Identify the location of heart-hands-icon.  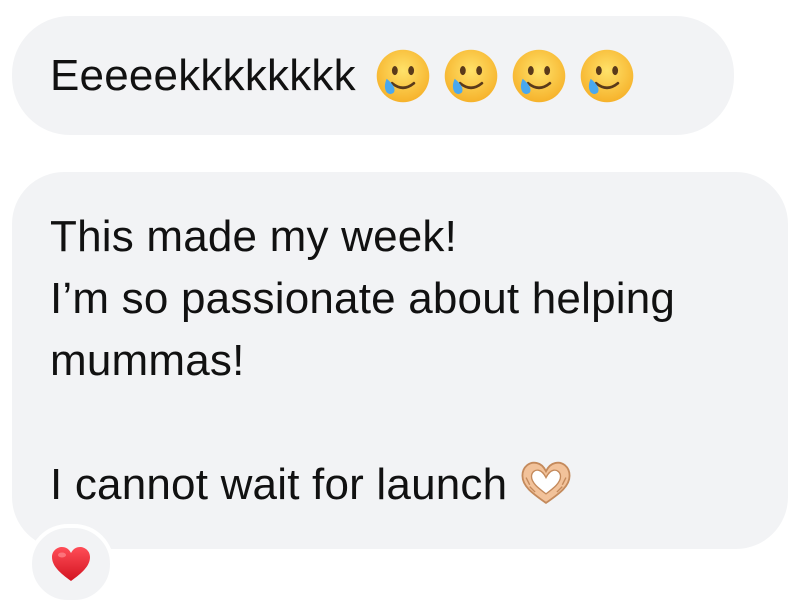
(546, 483).